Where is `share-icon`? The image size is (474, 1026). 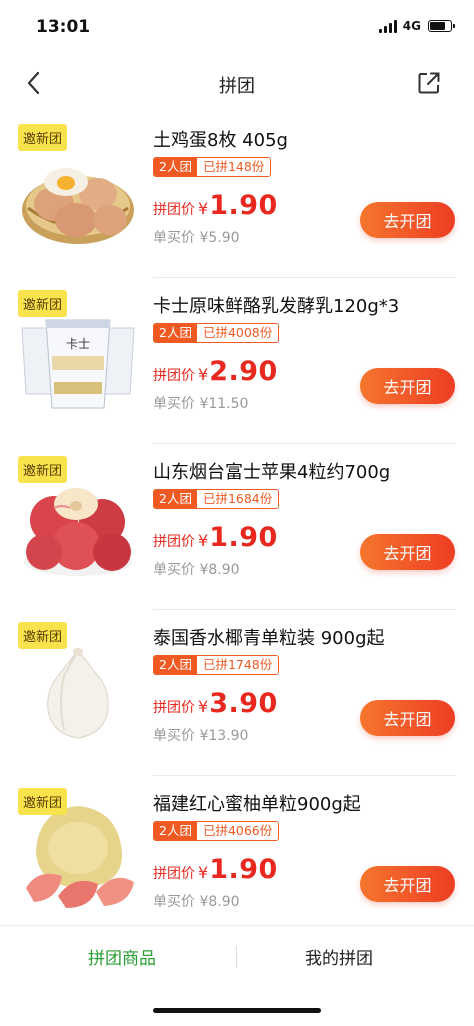
share-icon is located at coordinates (429, 83).